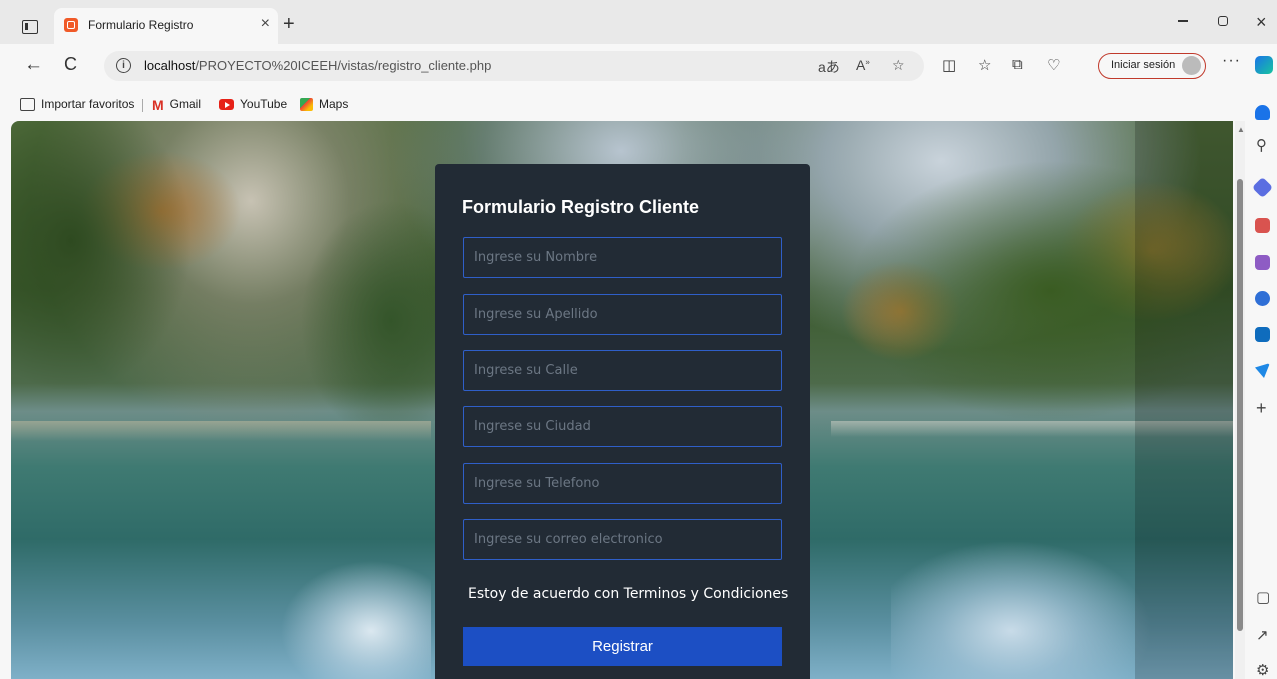 This screenshot has width=1277, height=679. What do you see at coordinates (341, 615) in the screenshot?
I see `background-reflection-left` at bounding box center [341, 615].